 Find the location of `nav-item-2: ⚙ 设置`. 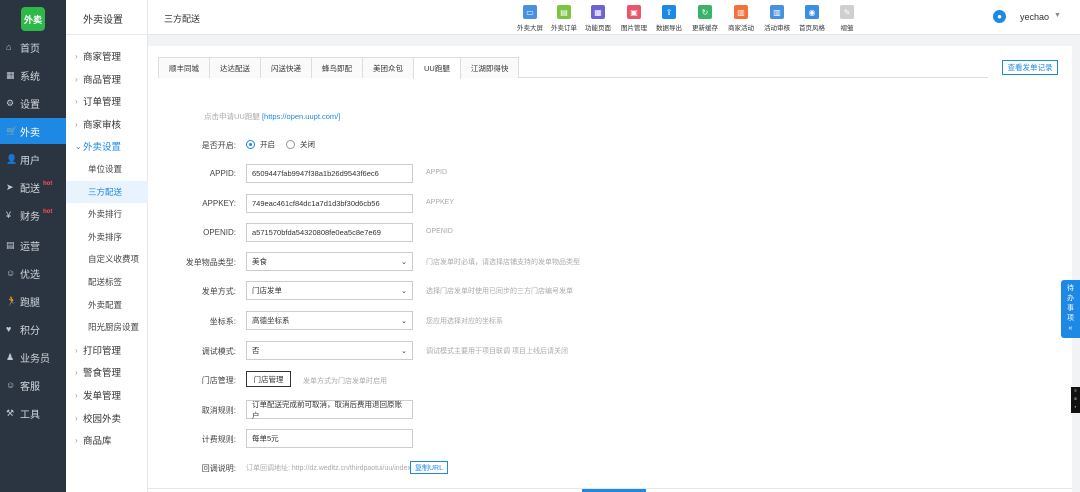

nav-item-2: ⚙ 设置 is located at coordinates (33, 103).